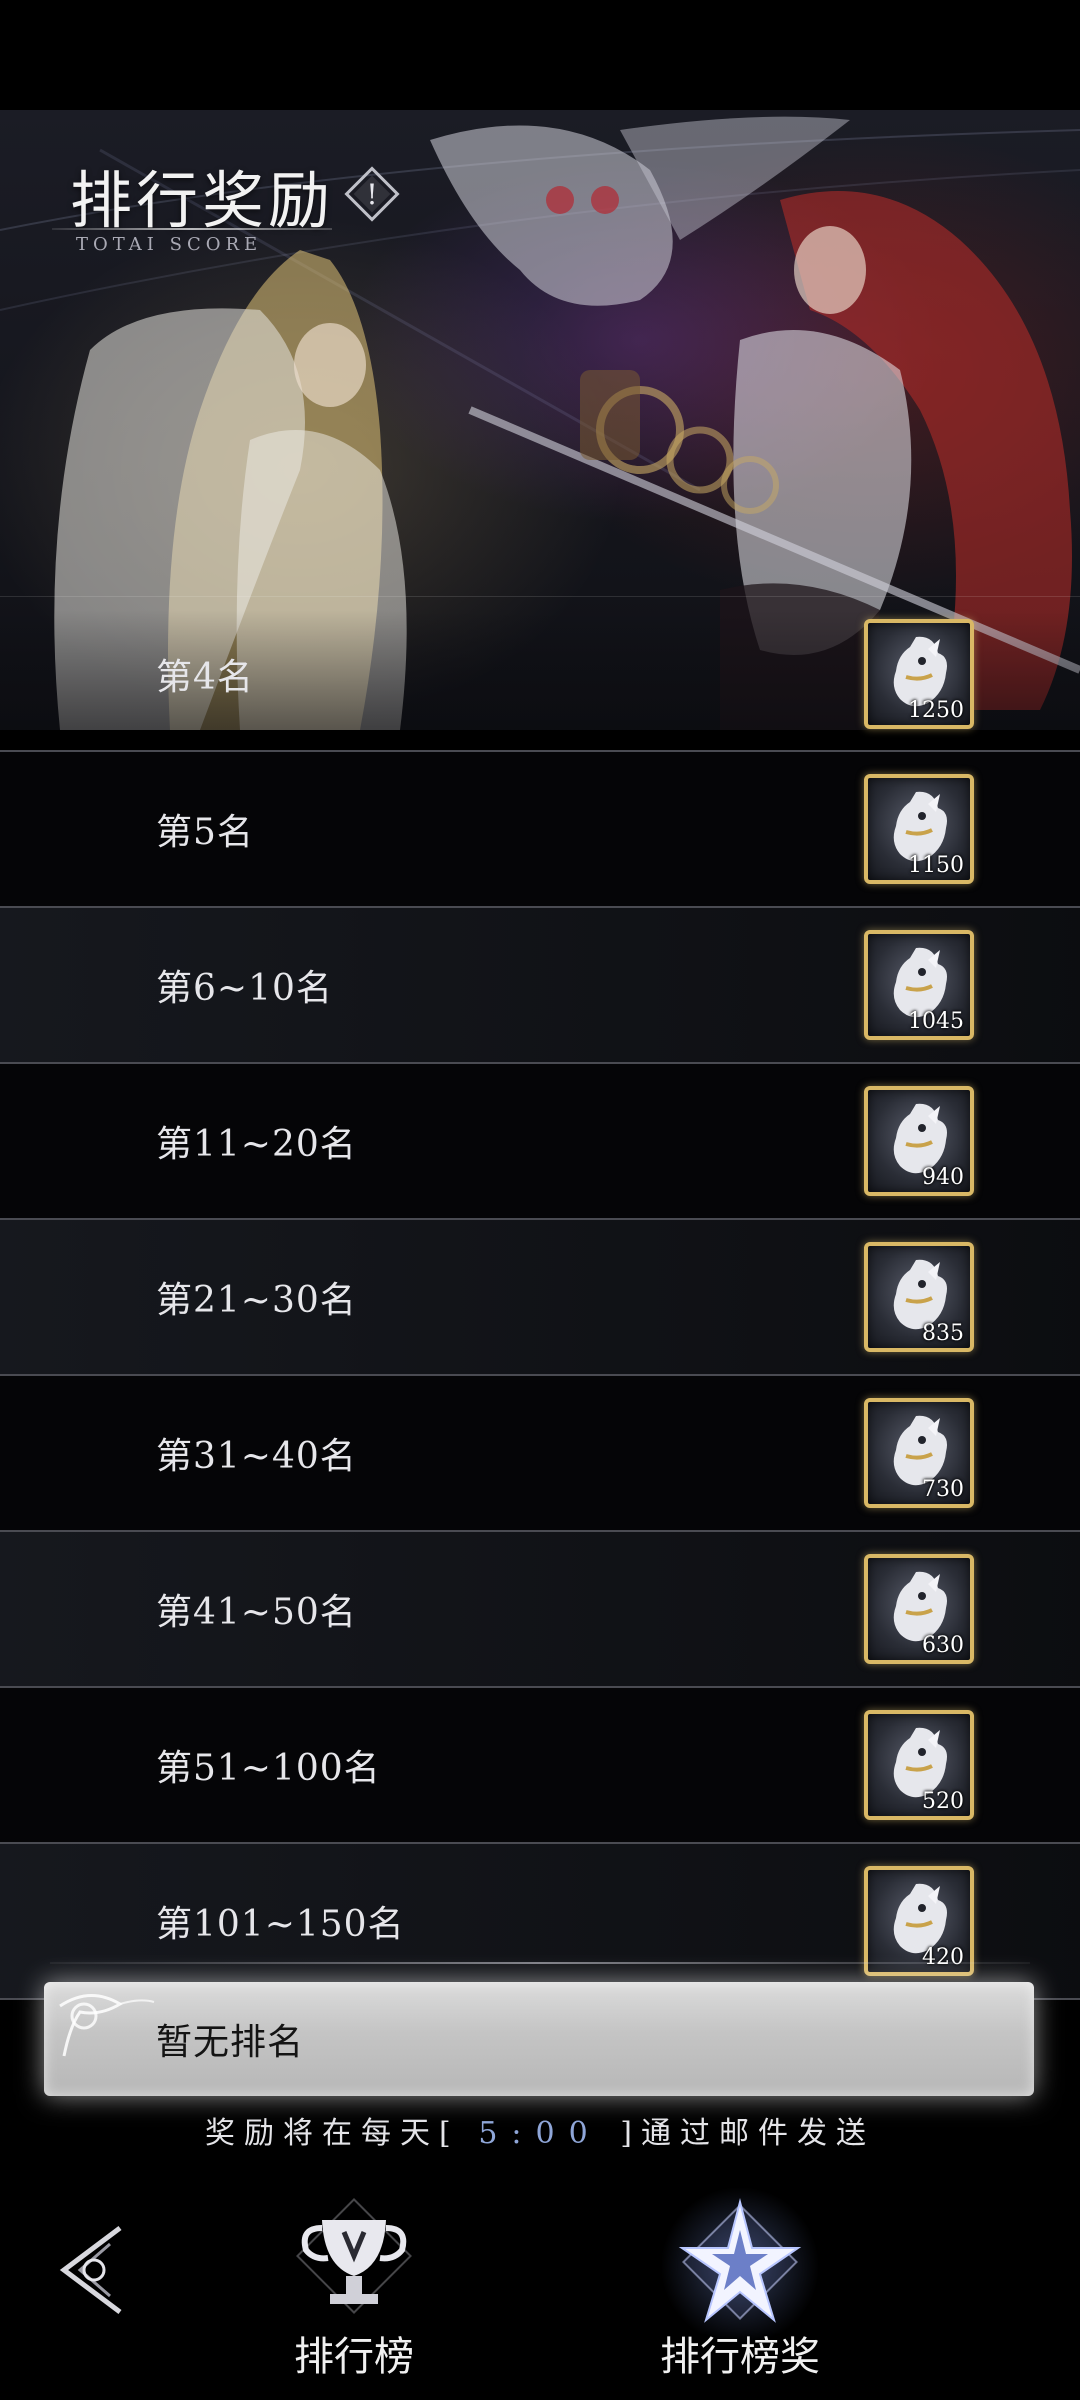 Image resolution: width=1080 pixels, height=2400 pixels. What do you see at coordinates (540, 1610) in the screenshot?
I see `reward-row: 第41~50名 630` at bounding box center [540, 1610].